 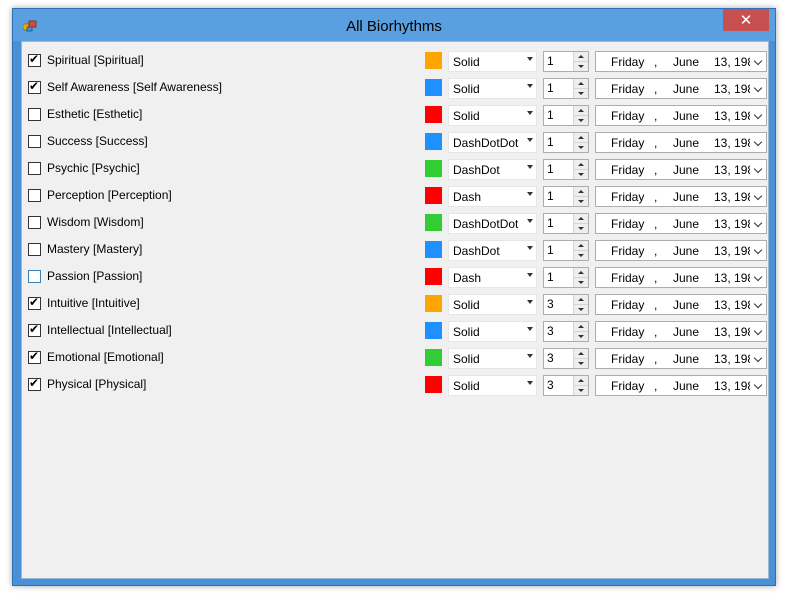 What do you see at coordinates (134, 87) in the screenshot?
I see `biorhythm-label: Self Awareness [Self Awareness]` at bounding box center [134, 87].